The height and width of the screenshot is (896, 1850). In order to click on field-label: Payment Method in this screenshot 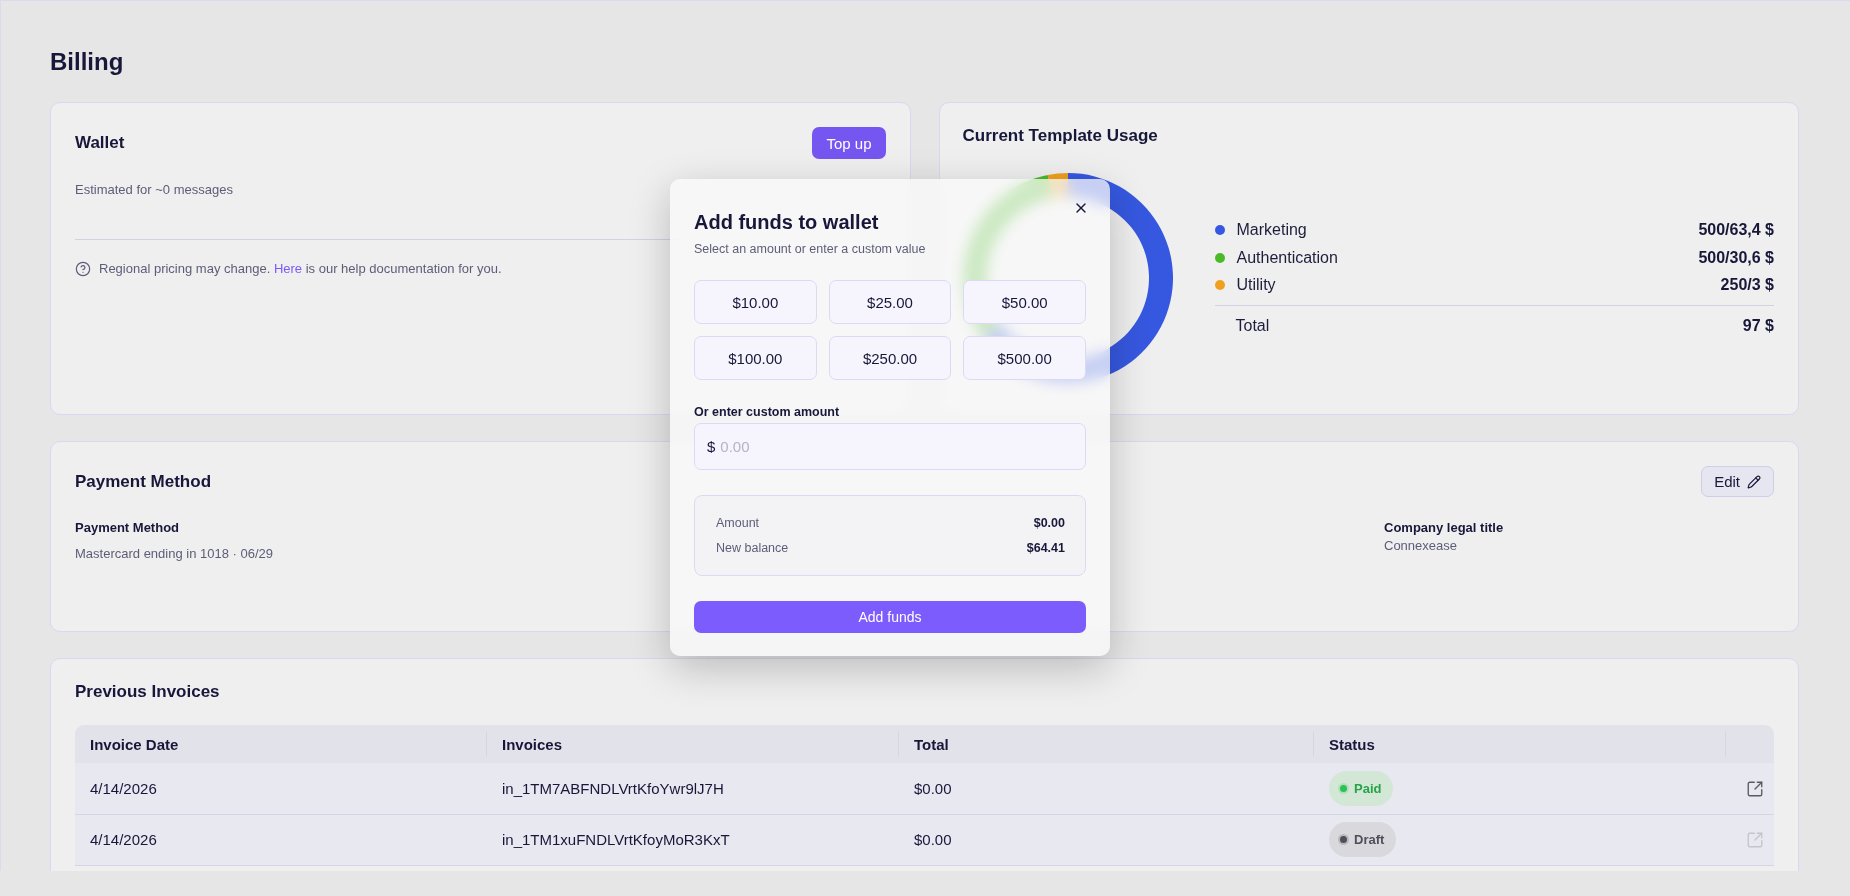, I will do `click(127, 528)`.